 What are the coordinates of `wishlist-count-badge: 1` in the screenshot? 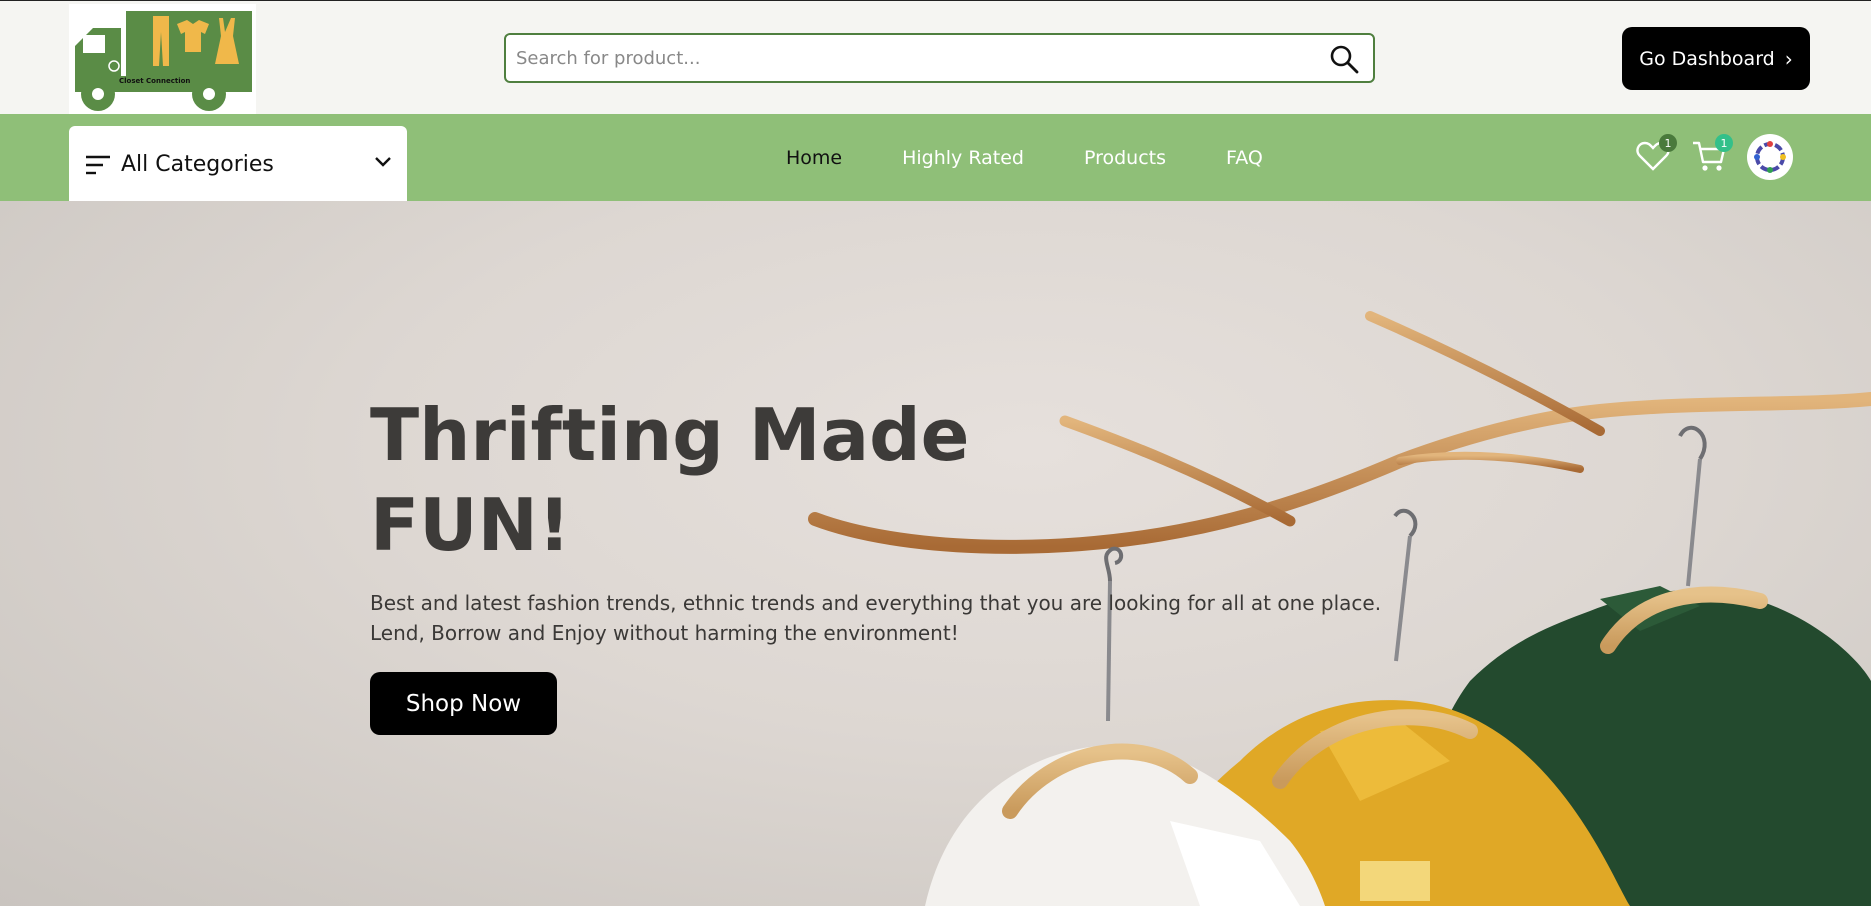 It's located at (1668, 143).